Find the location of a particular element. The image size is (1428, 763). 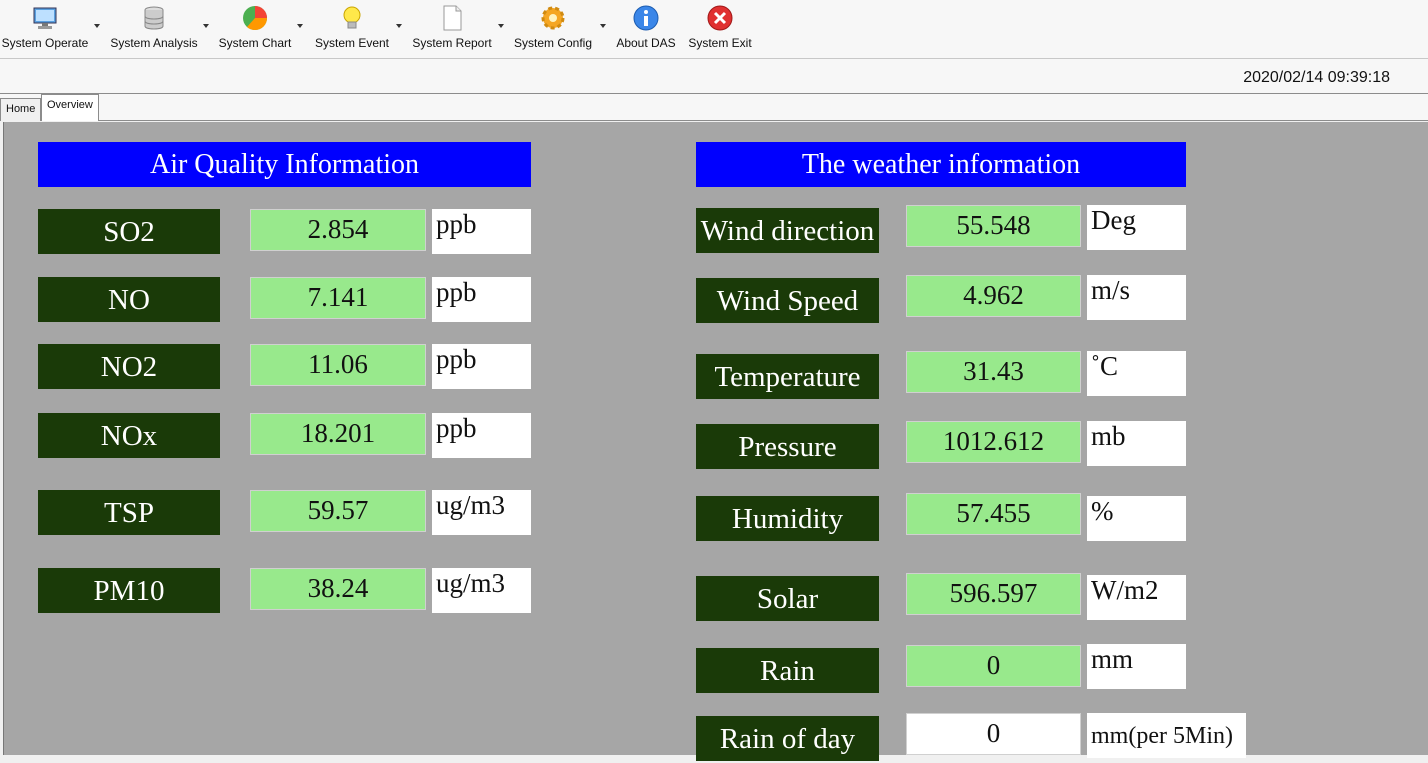

system-config-dropdown-arrow is located at coordinates (603, 26).